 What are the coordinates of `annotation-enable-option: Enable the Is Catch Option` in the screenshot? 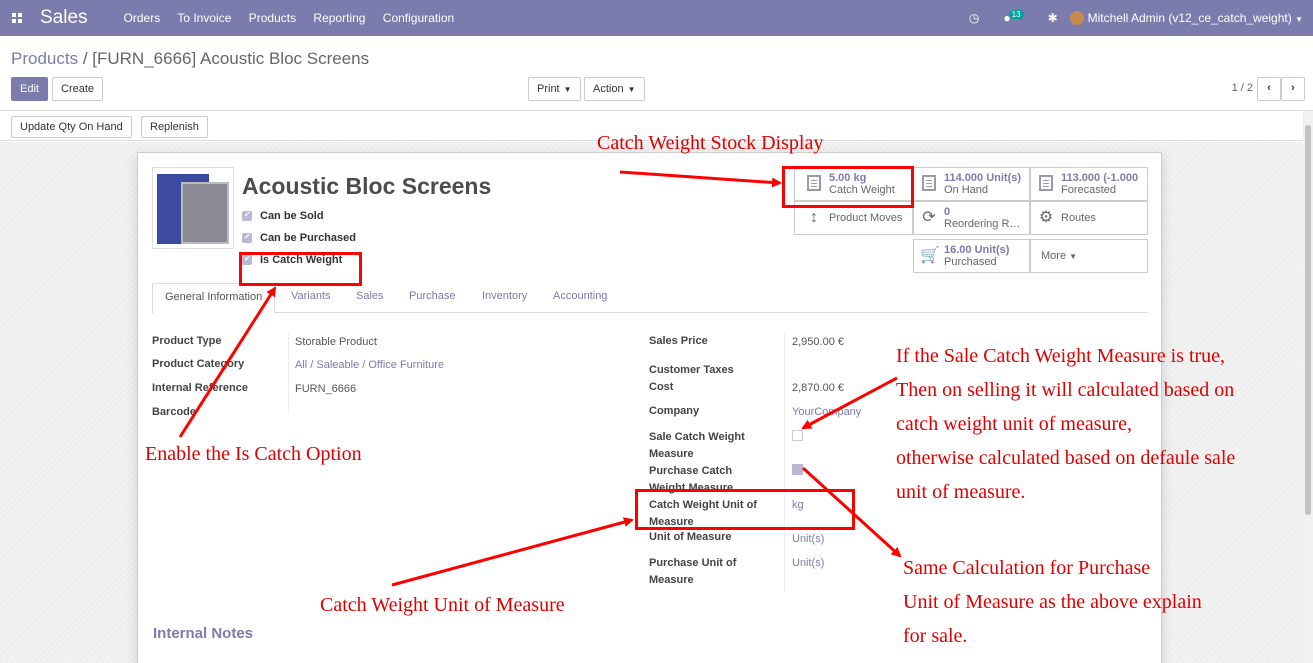 It's located at (253, 454).